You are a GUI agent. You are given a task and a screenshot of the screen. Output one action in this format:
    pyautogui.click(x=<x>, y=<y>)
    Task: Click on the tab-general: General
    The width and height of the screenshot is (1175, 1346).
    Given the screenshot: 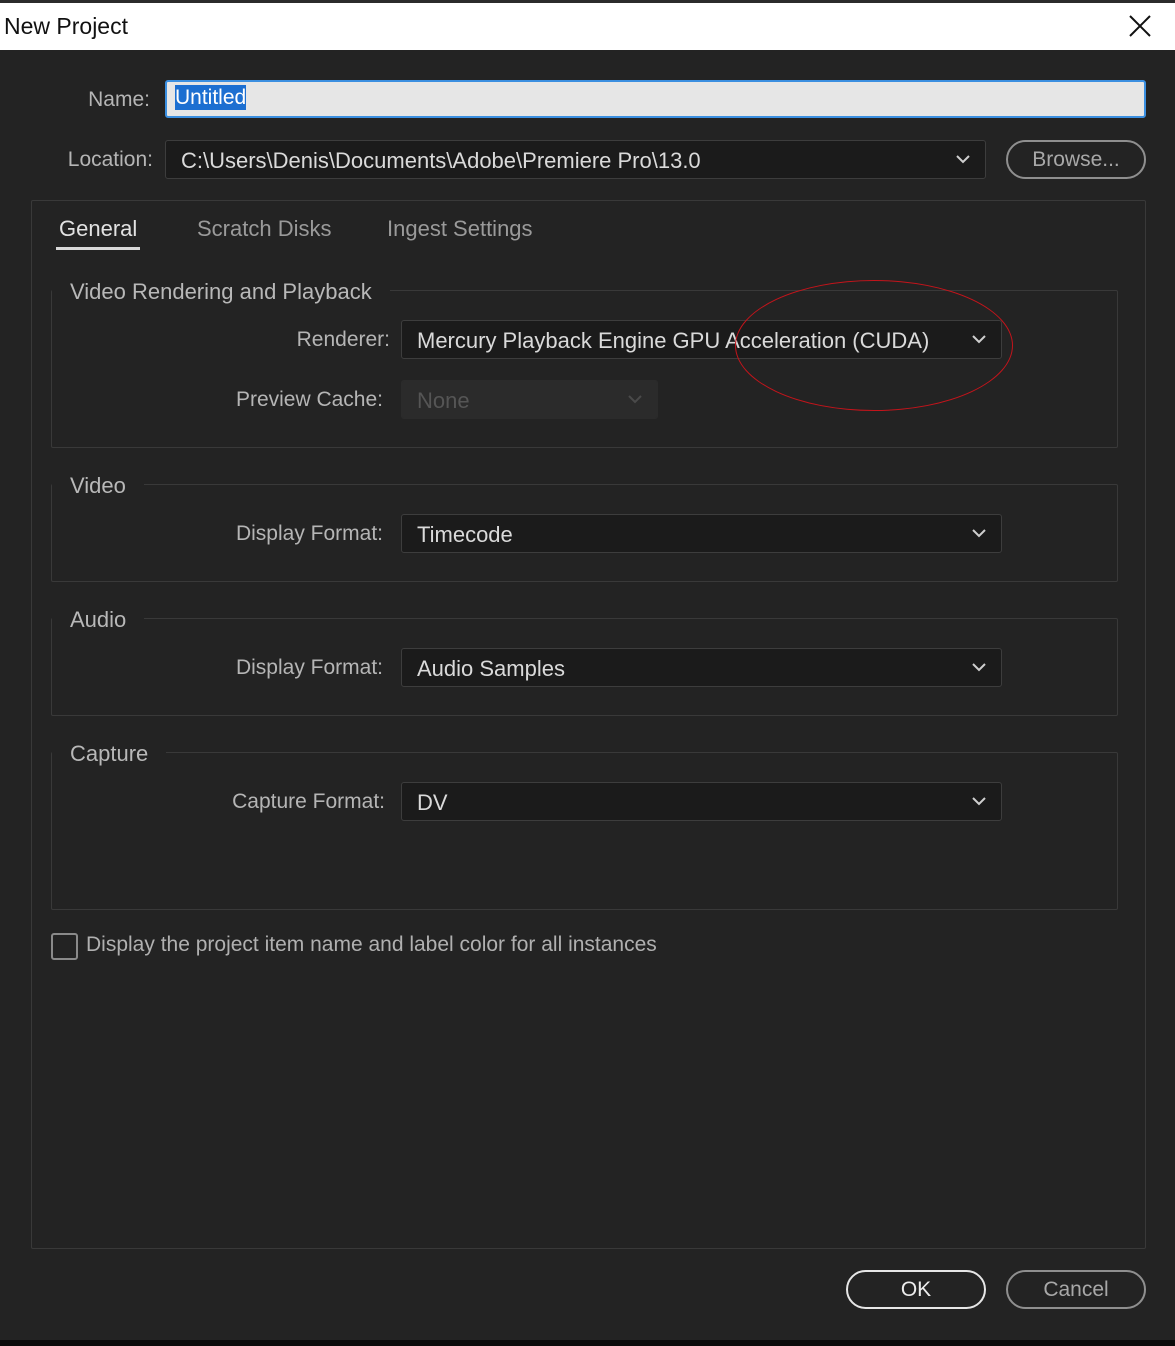 What is the action you would take?
    pyautogui.click(x=98, y=229)
    